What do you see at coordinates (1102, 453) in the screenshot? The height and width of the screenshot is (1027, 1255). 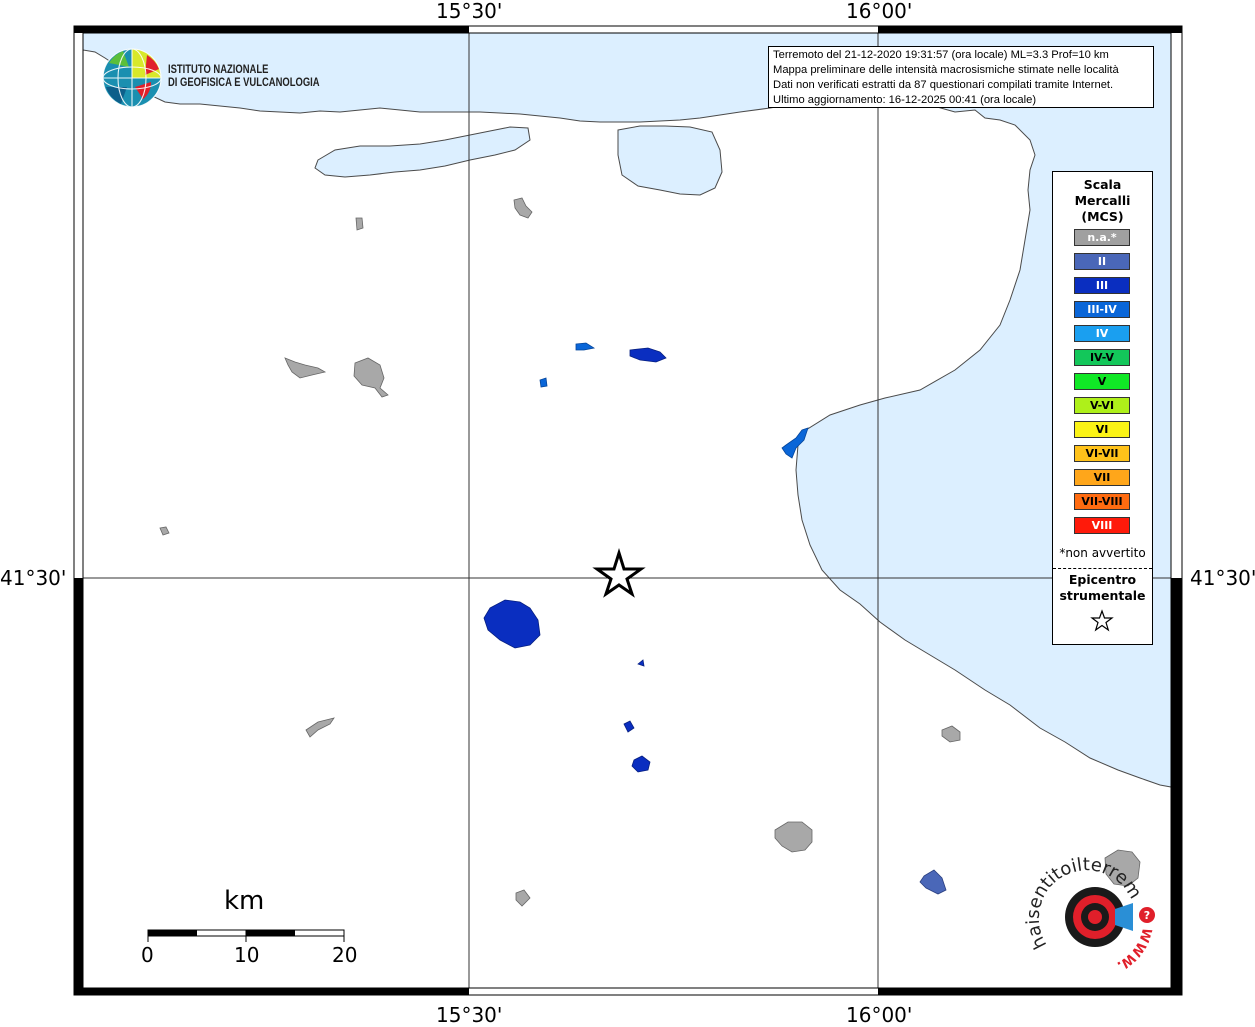 I see `legend-swatch: VI-VII` at bounding box center [1102, 453].